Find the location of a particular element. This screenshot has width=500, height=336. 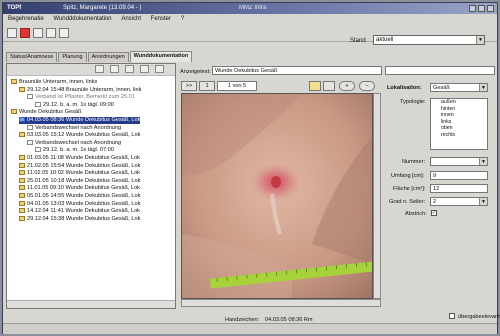

module-name: MMZ Intra is located at coordinates (253, 8).